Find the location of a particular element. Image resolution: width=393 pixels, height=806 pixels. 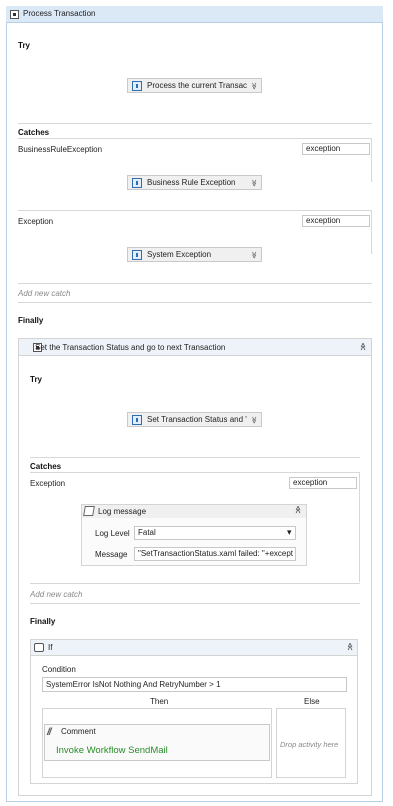

log-level-select: Fatal is located at coordinates (215, 533).